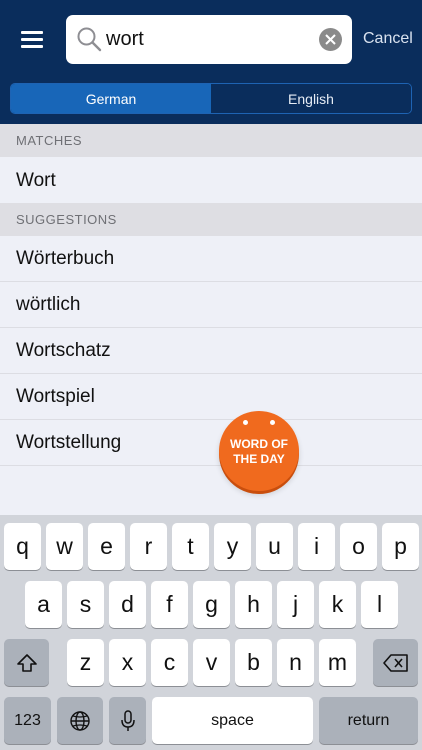  I want to click on key-x: x, so click(127, 662).